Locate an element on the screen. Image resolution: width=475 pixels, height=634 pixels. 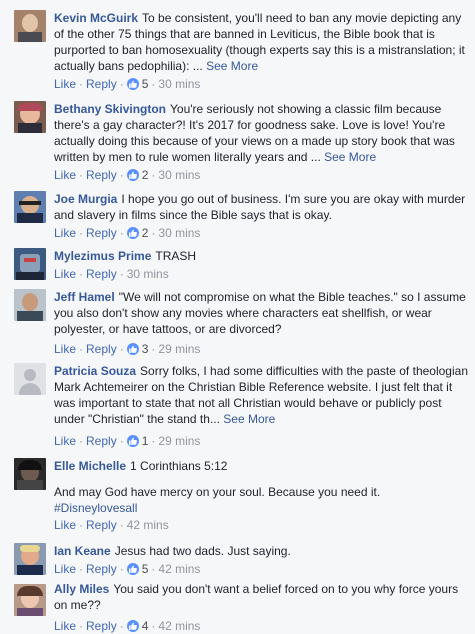
comment-author: Patricia Souza is located at coordinates (95, 371).